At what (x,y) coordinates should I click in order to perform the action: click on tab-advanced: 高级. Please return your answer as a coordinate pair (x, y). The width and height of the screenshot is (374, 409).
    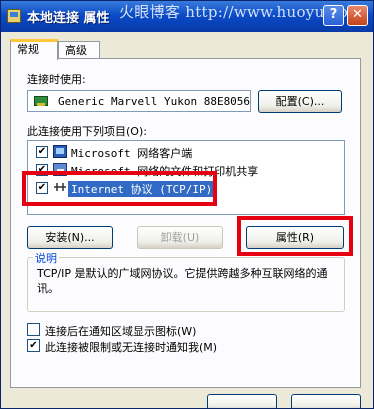
    Looking at the image, I should click on (79, 50).